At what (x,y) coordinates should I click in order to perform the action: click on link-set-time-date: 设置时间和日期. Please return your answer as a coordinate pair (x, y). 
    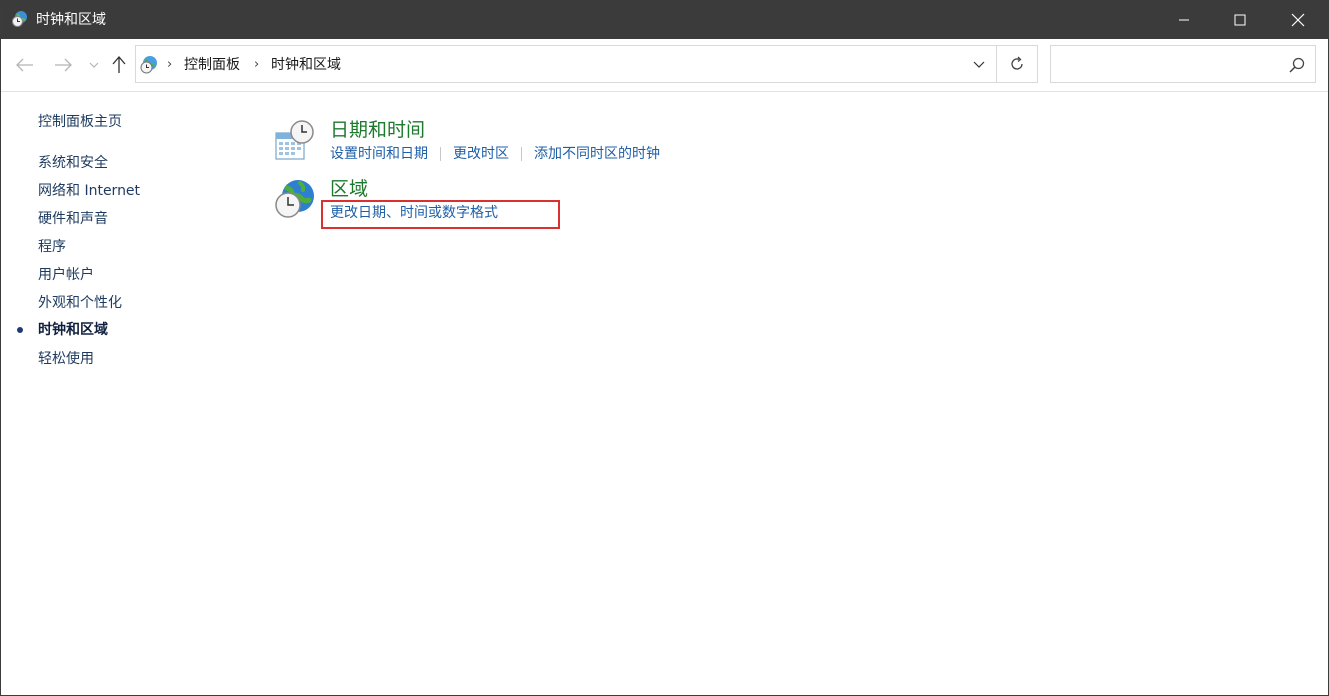
    Looking at the image, I should click on (379, 154).